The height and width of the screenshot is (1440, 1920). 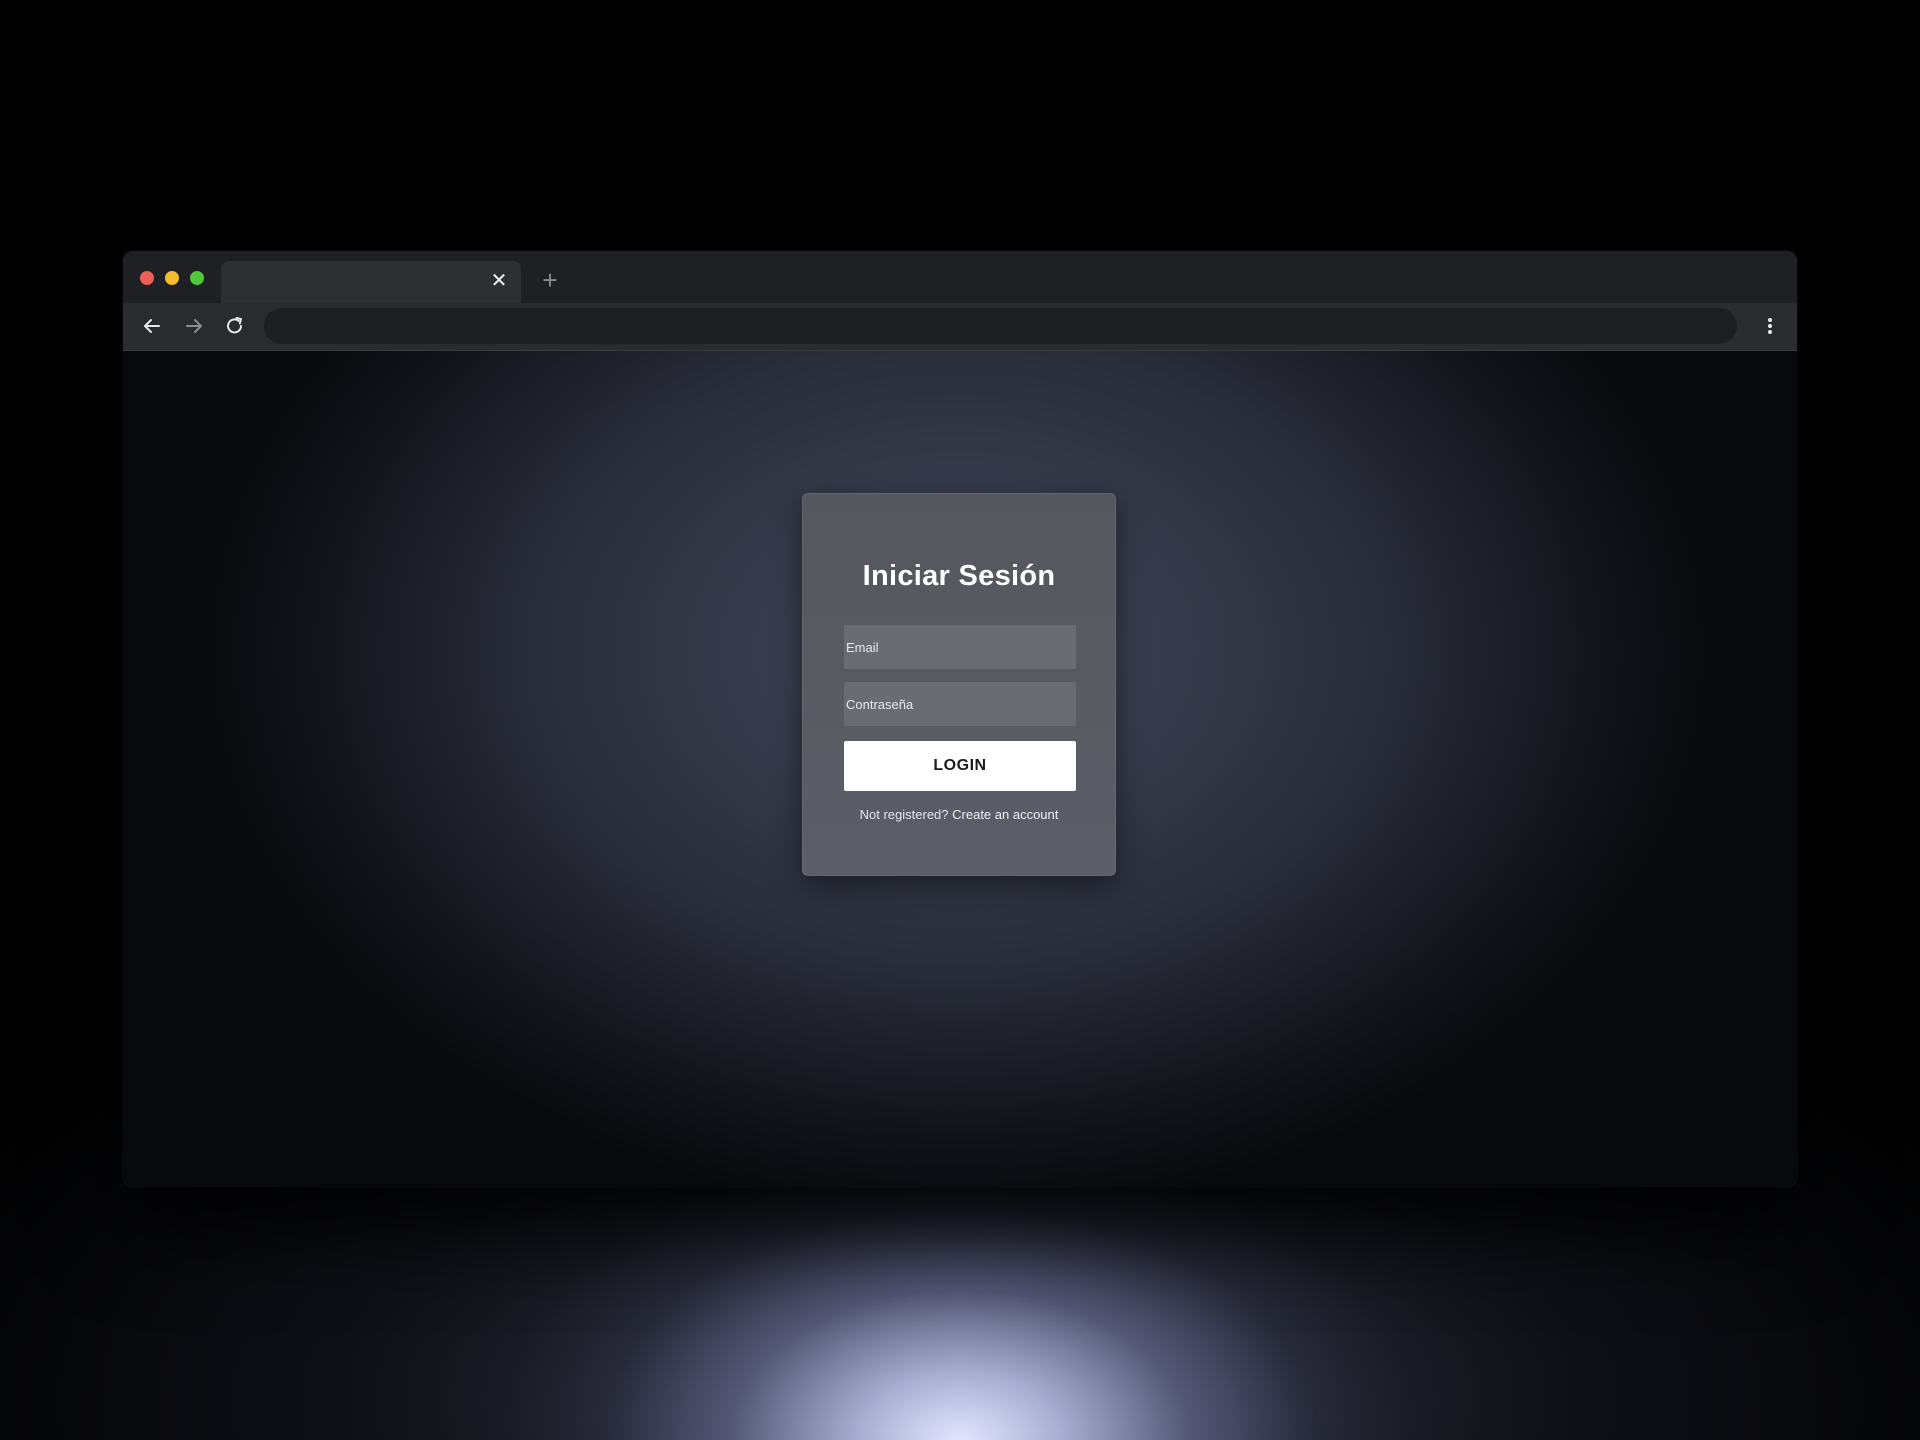 I want to click on reload-button, so click(x=235, y=326).